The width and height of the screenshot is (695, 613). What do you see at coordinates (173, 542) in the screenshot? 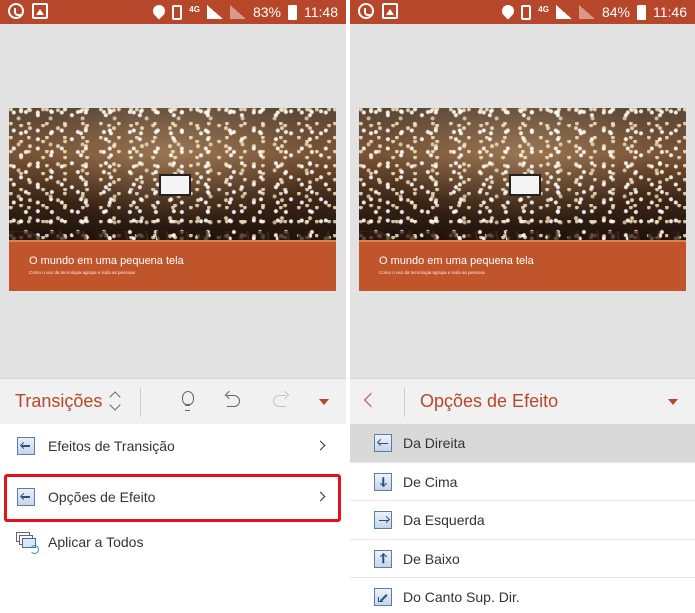
I see `menu-item-apply-to-all: Aplicar a Todos` at bounding box center [173, 542].